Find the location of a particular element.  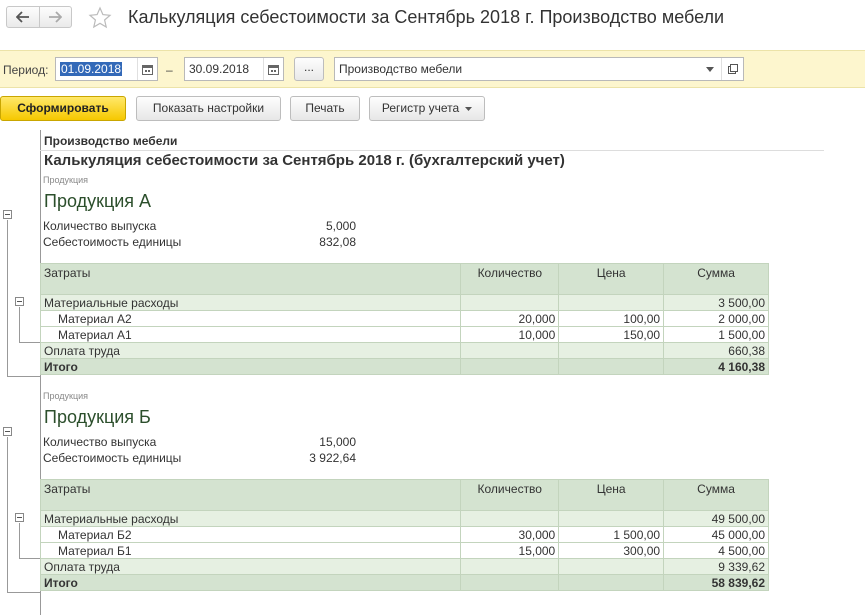

table-row: Материал Б1 15,000 300,00 4 500,00 is located at coordinates (404, 550).